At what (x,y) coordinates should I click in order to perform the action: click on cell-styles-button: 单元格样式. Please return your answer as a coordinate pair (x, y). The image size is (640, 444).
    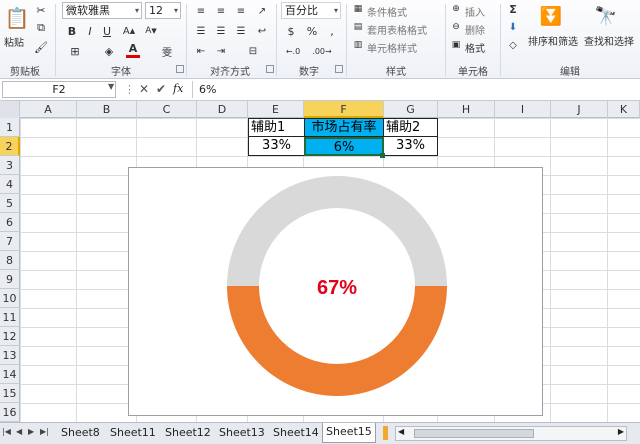
    Looking at the image, I should click on (392, 47).